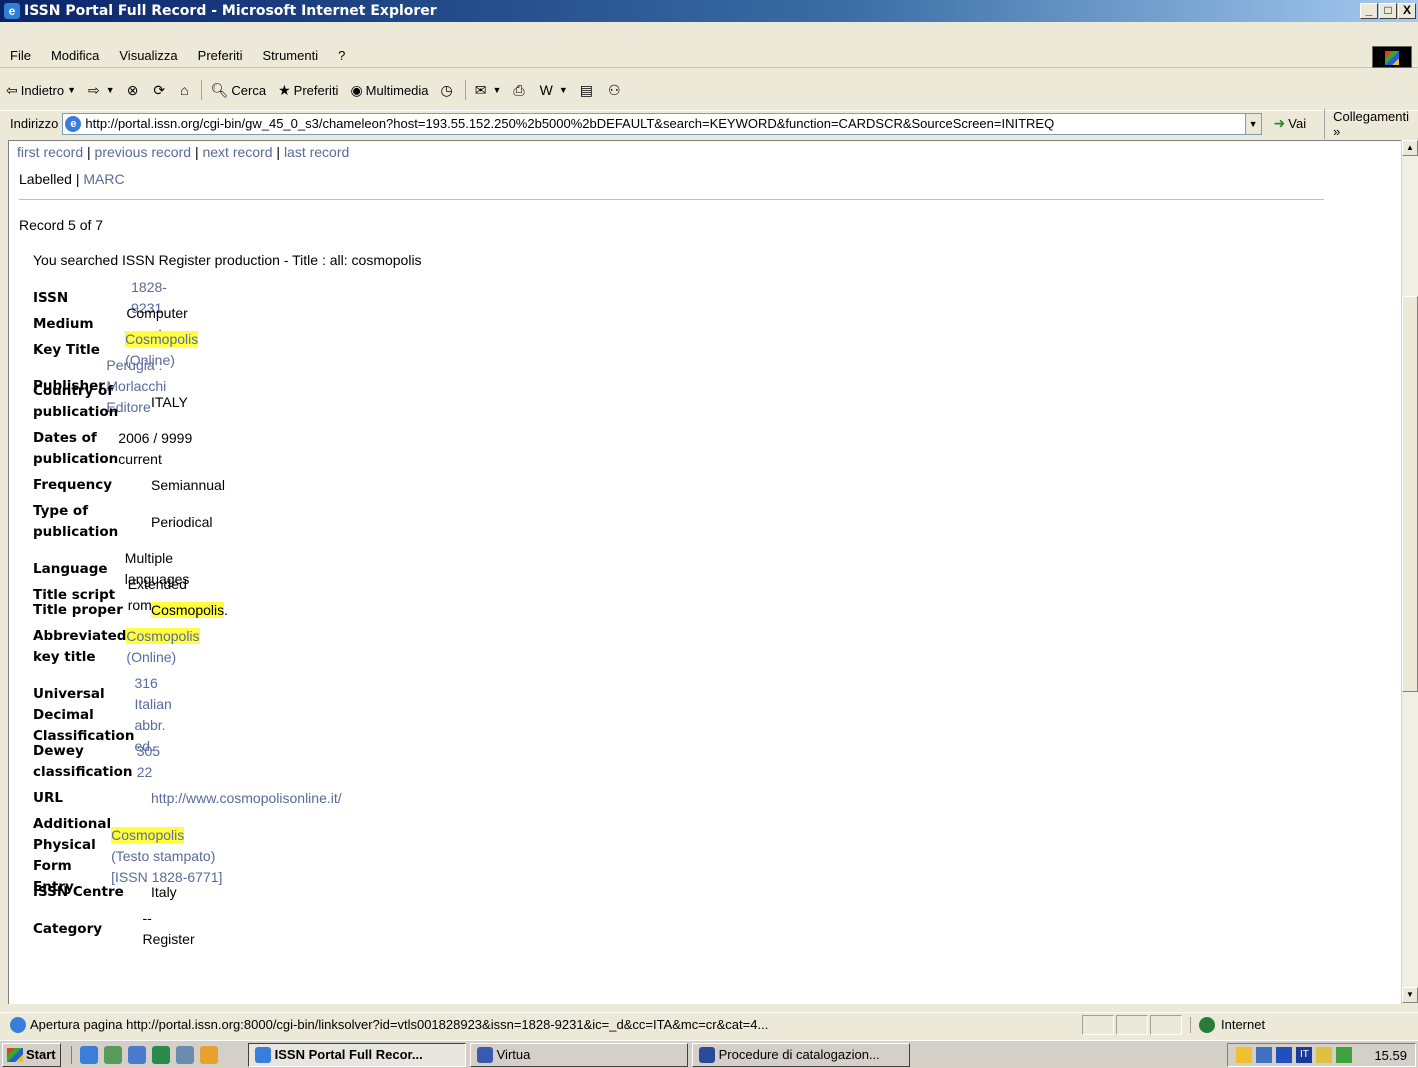 This screenshot has height=1068, width=1418. What do you see at coordinates (1371, 116) in the screenshot?
I see `links-label: Collegamenti` at bounding box center [1371, 116].